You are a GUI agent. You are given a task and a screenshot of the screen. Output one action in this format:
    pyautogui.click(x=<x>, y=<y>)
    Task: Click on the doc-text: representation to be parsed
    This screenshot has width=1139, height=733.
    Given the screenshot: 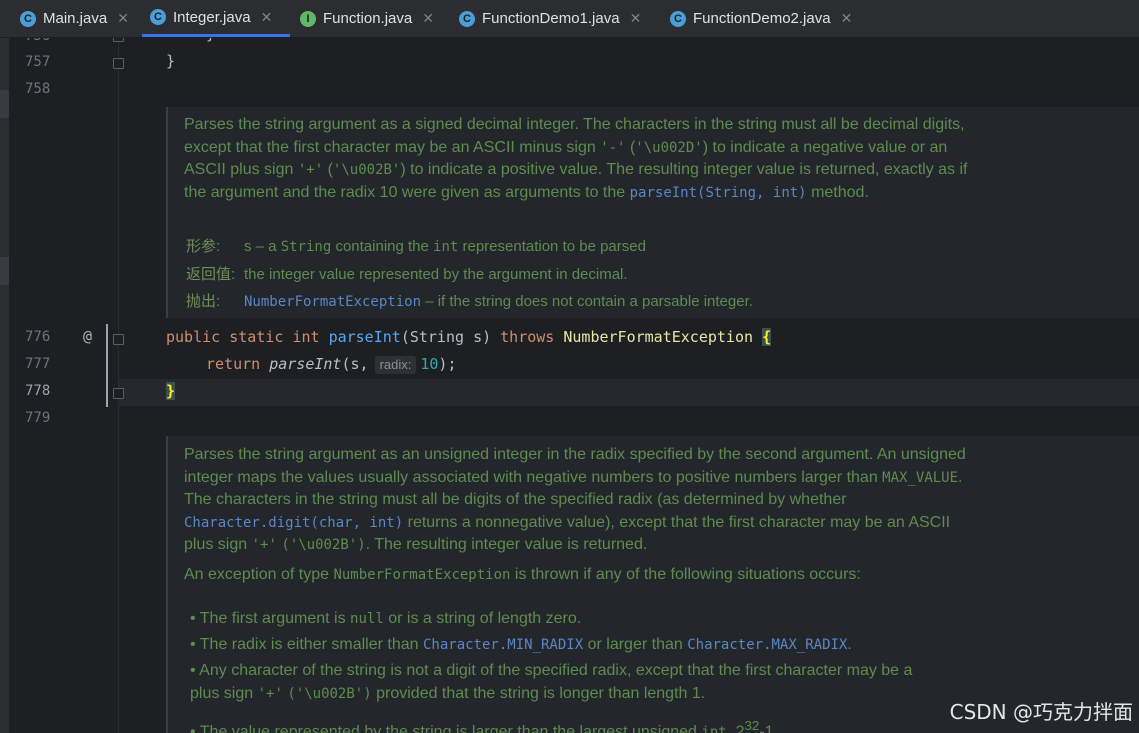 What is the action you would take?
    pyautogui.click(x=554, y=246)
    